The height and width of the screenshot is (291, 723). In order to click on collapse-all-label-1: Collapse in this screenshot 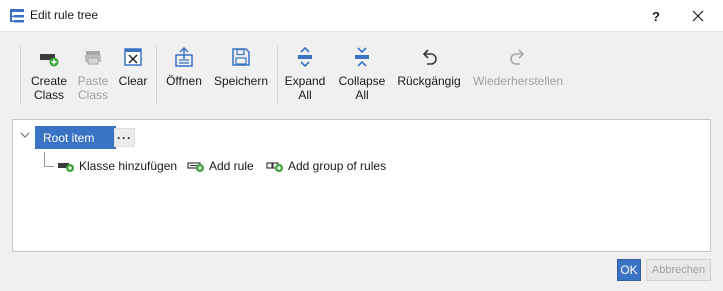, I will do `click(362, 81)`.